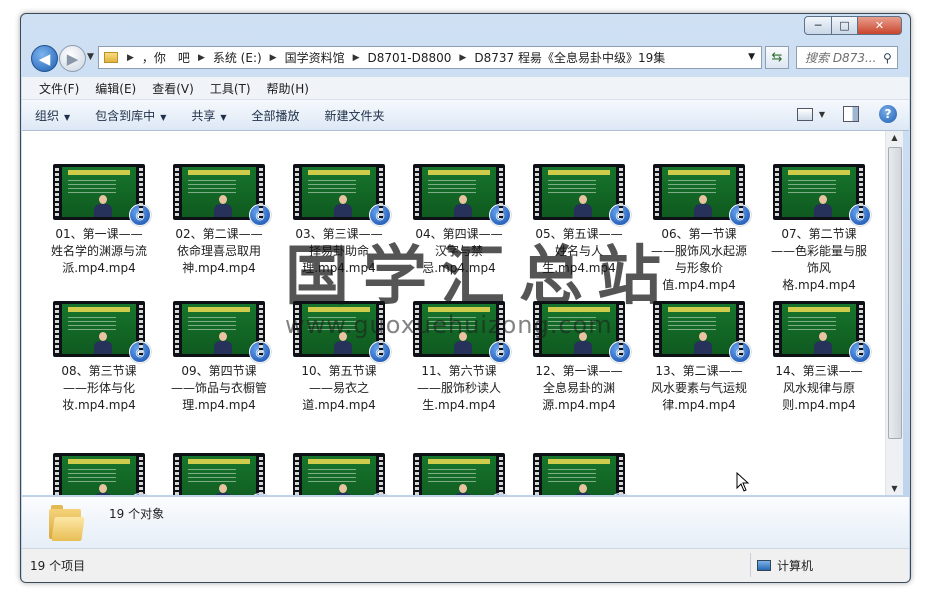 This screenshot has height=601, width=928. Describe the element at coordinates (804, 114) in the screenshot. I see `view-options-icon` at that location.